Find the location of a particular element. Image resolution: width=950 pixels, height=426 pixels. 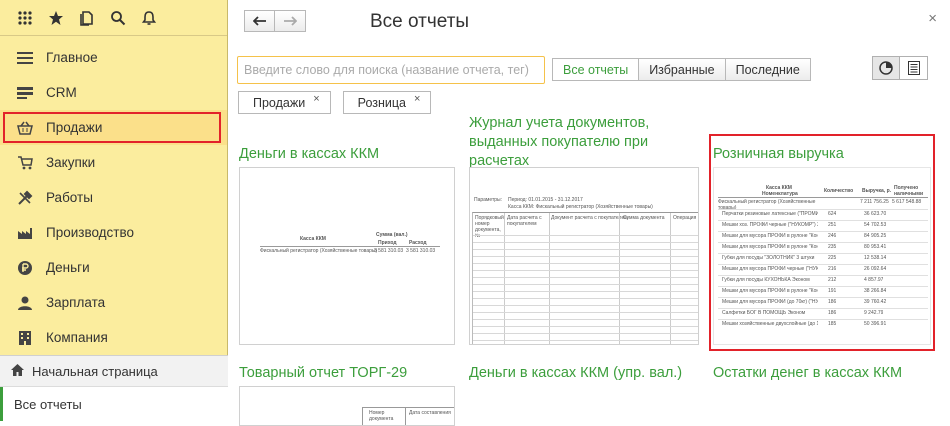

home-page-link: Начальная страница is located at coordinates (114, 371).